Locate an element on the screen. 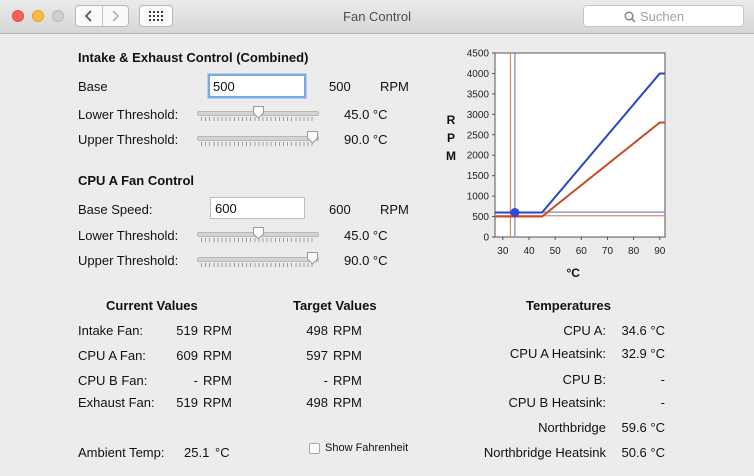  intake-upper-threshold-label: Upper Threshold: is located at coordinates (128, 139).